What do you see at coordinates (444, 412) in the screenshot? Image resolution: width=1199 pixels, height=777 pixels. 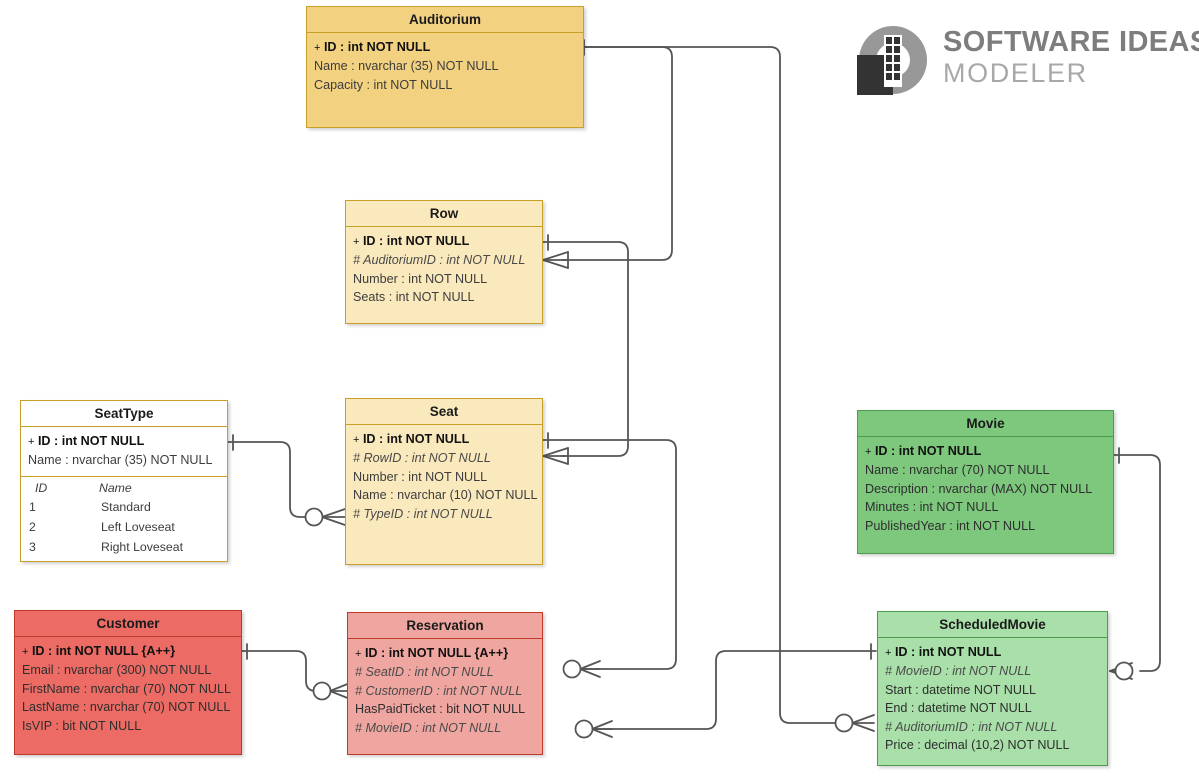 I see `entity-title: Seat` at bounding box center [444, 412].